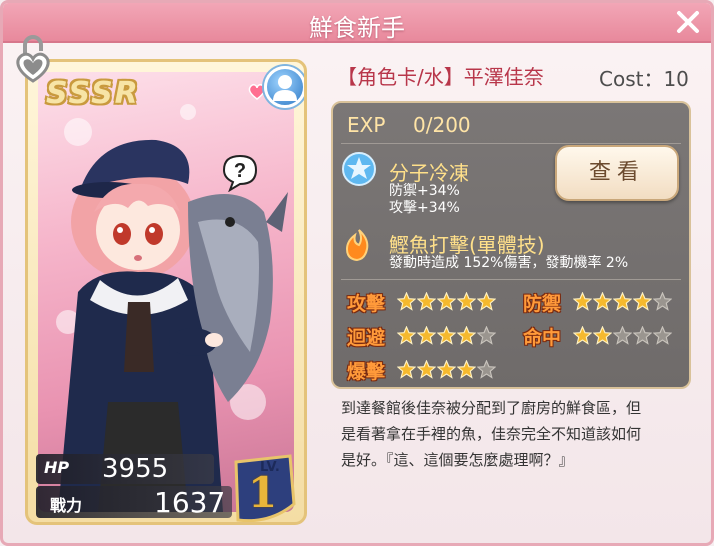 This screenshot has width=714, height=546. What do you see at coordinates (542, 338) in the screenshot?
I see `stat-label-accuracy: 命中` at bounding box center [542, 338].